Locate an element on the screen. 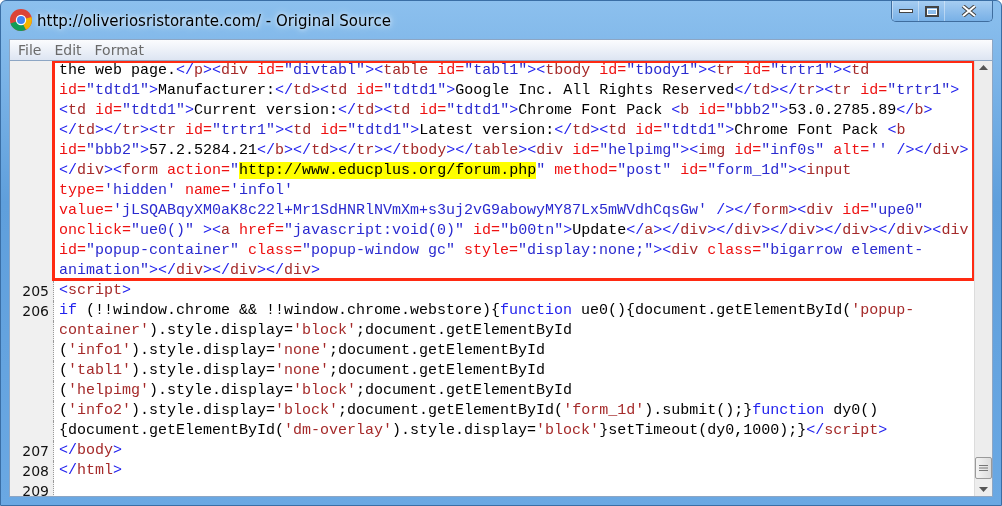 Image resolution: width=1002 pixels, height=506 pixels. line-number: 206 is located at coordinates (35, 311).